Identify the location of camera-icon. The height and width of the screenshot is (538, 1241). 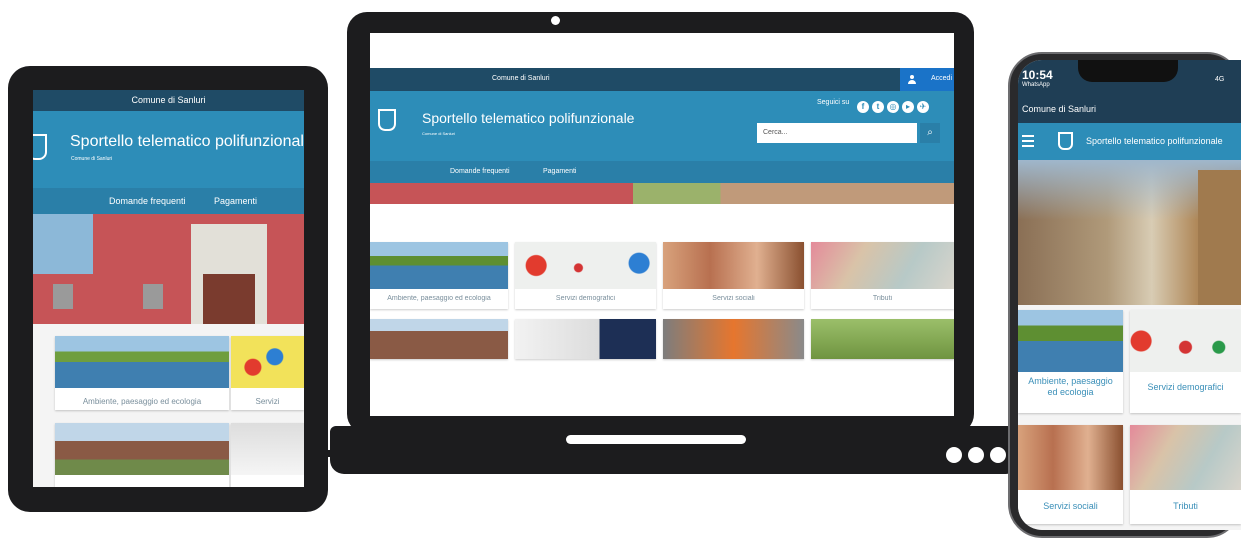
(555, 20).